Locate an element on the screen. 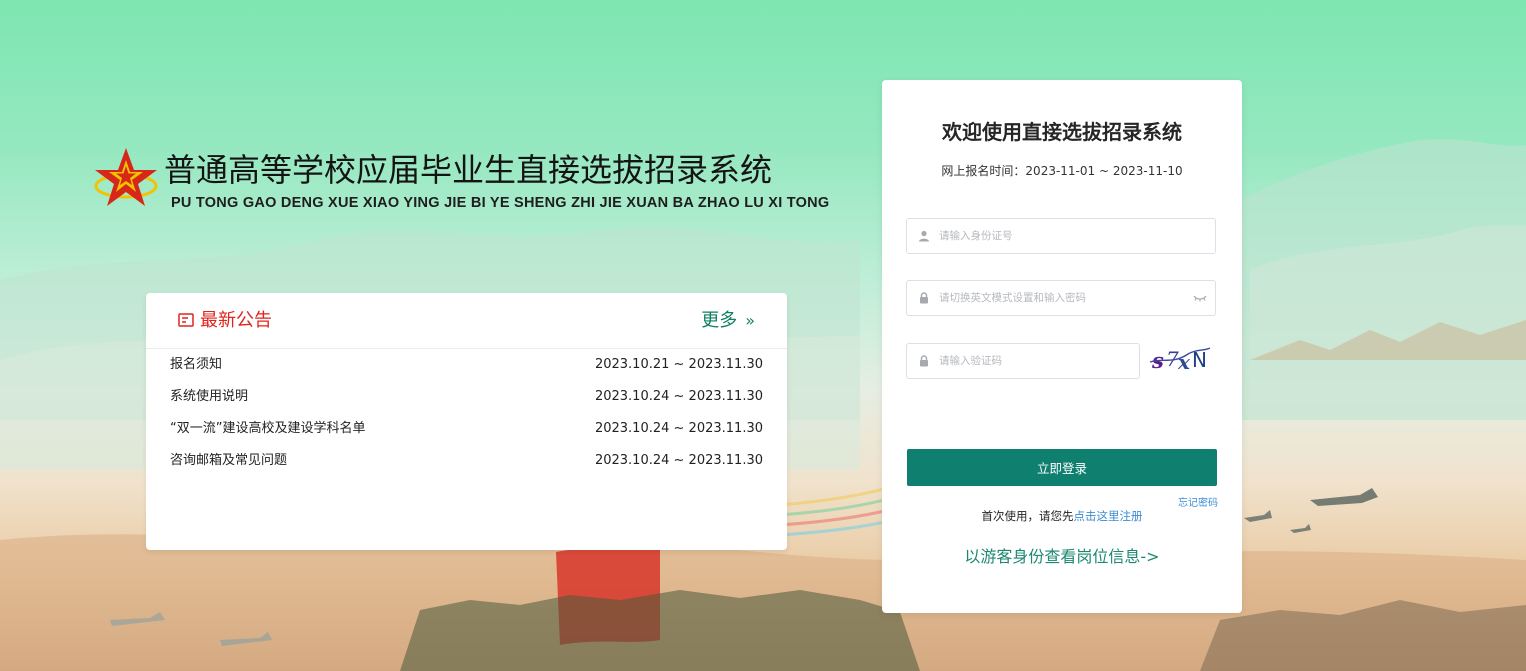  register-prompt-text: 首次使用，请您先 is located at coordinates (1027, 516).